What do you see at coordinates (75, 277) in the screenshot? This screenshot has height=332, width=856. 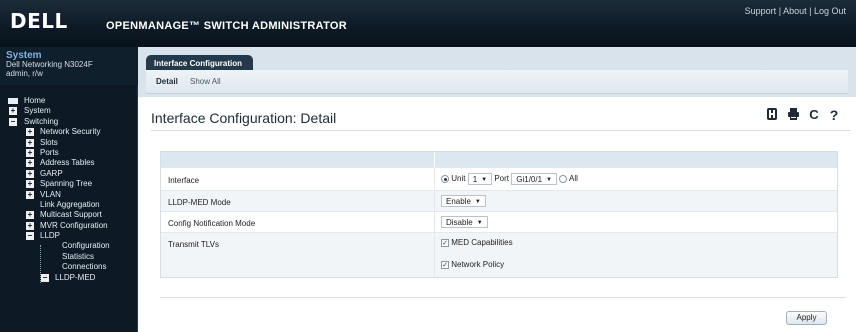 I see `nav-label: LLDP-MED` at bounding box center [75, 277].